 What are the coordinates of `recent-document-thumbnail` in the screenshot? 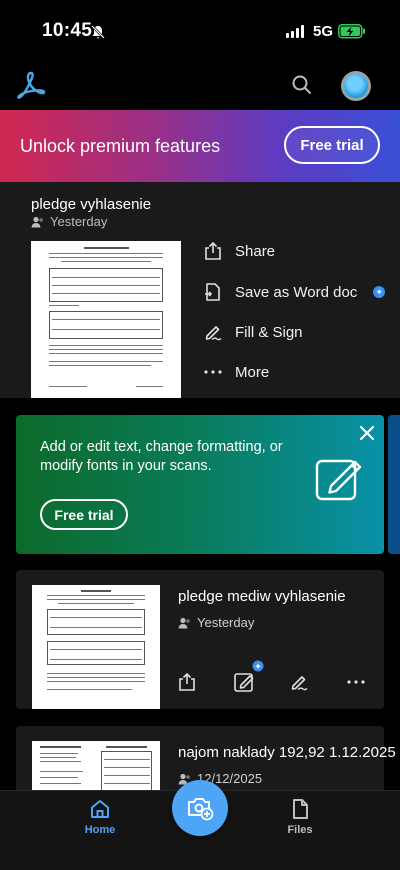 It's located at (106, 319).